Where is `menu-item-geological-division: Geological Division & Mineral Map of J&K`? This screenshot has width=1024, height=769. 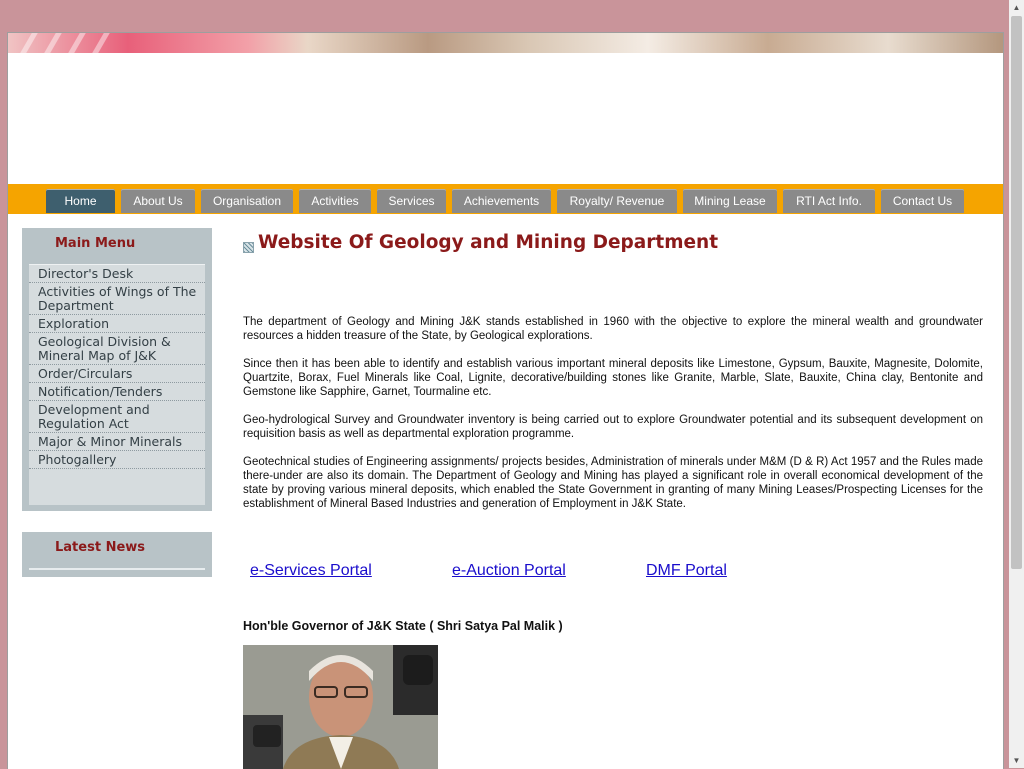
menu-item-geological-division: Geological Division & Mineral Map of J&K is located at coordinates (117, 349).